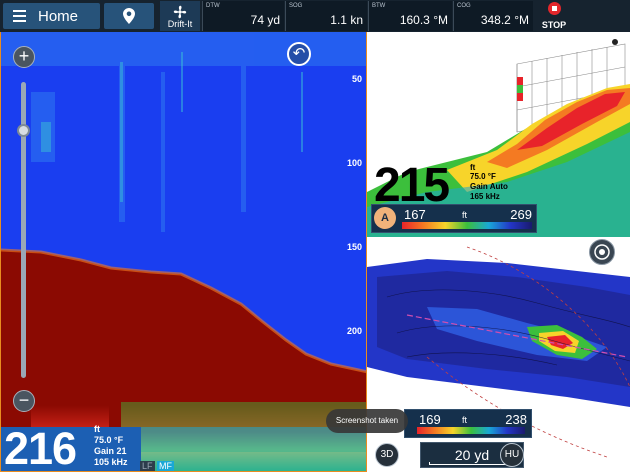  Describe the element at coordinates (110, 451) in the screenshot. I see `gain-readout: Gain 21` at that location.